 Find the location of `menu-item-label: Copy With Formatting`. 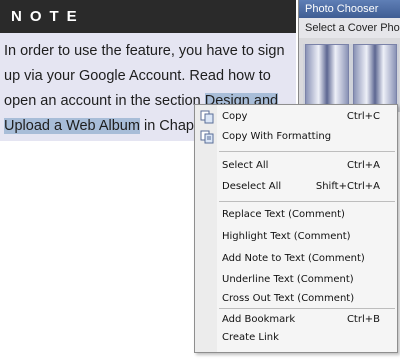

menu-item-label: Copy With Formatting is located at coordinates (277, 136).